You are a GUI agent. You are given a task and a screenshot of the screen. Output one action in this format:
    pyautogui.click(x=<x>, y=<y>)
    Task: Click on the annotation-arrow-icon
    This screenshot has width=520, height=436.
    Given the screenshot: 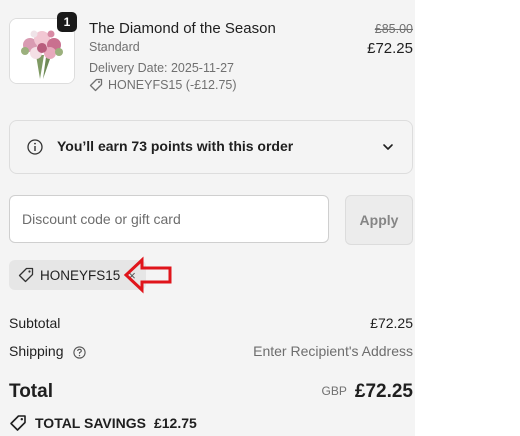 What is the action you would take?
    pyautogui.click(x=147, y=275)
    